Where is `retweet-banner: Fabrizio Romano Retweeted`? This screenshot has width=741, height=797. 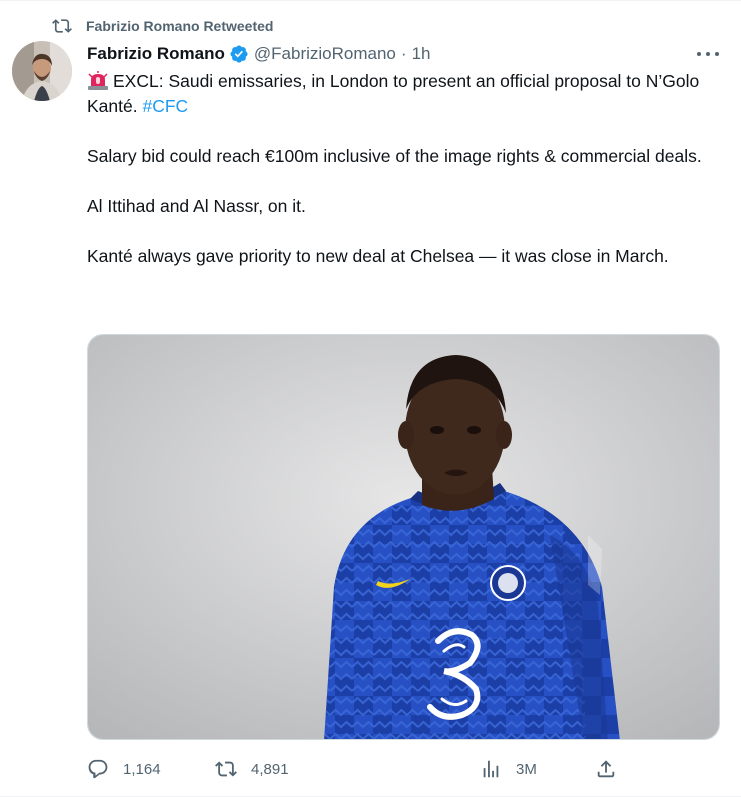
retweet-banner: Fabrizio Romano Retweeted is located at coordinates (162, 26).